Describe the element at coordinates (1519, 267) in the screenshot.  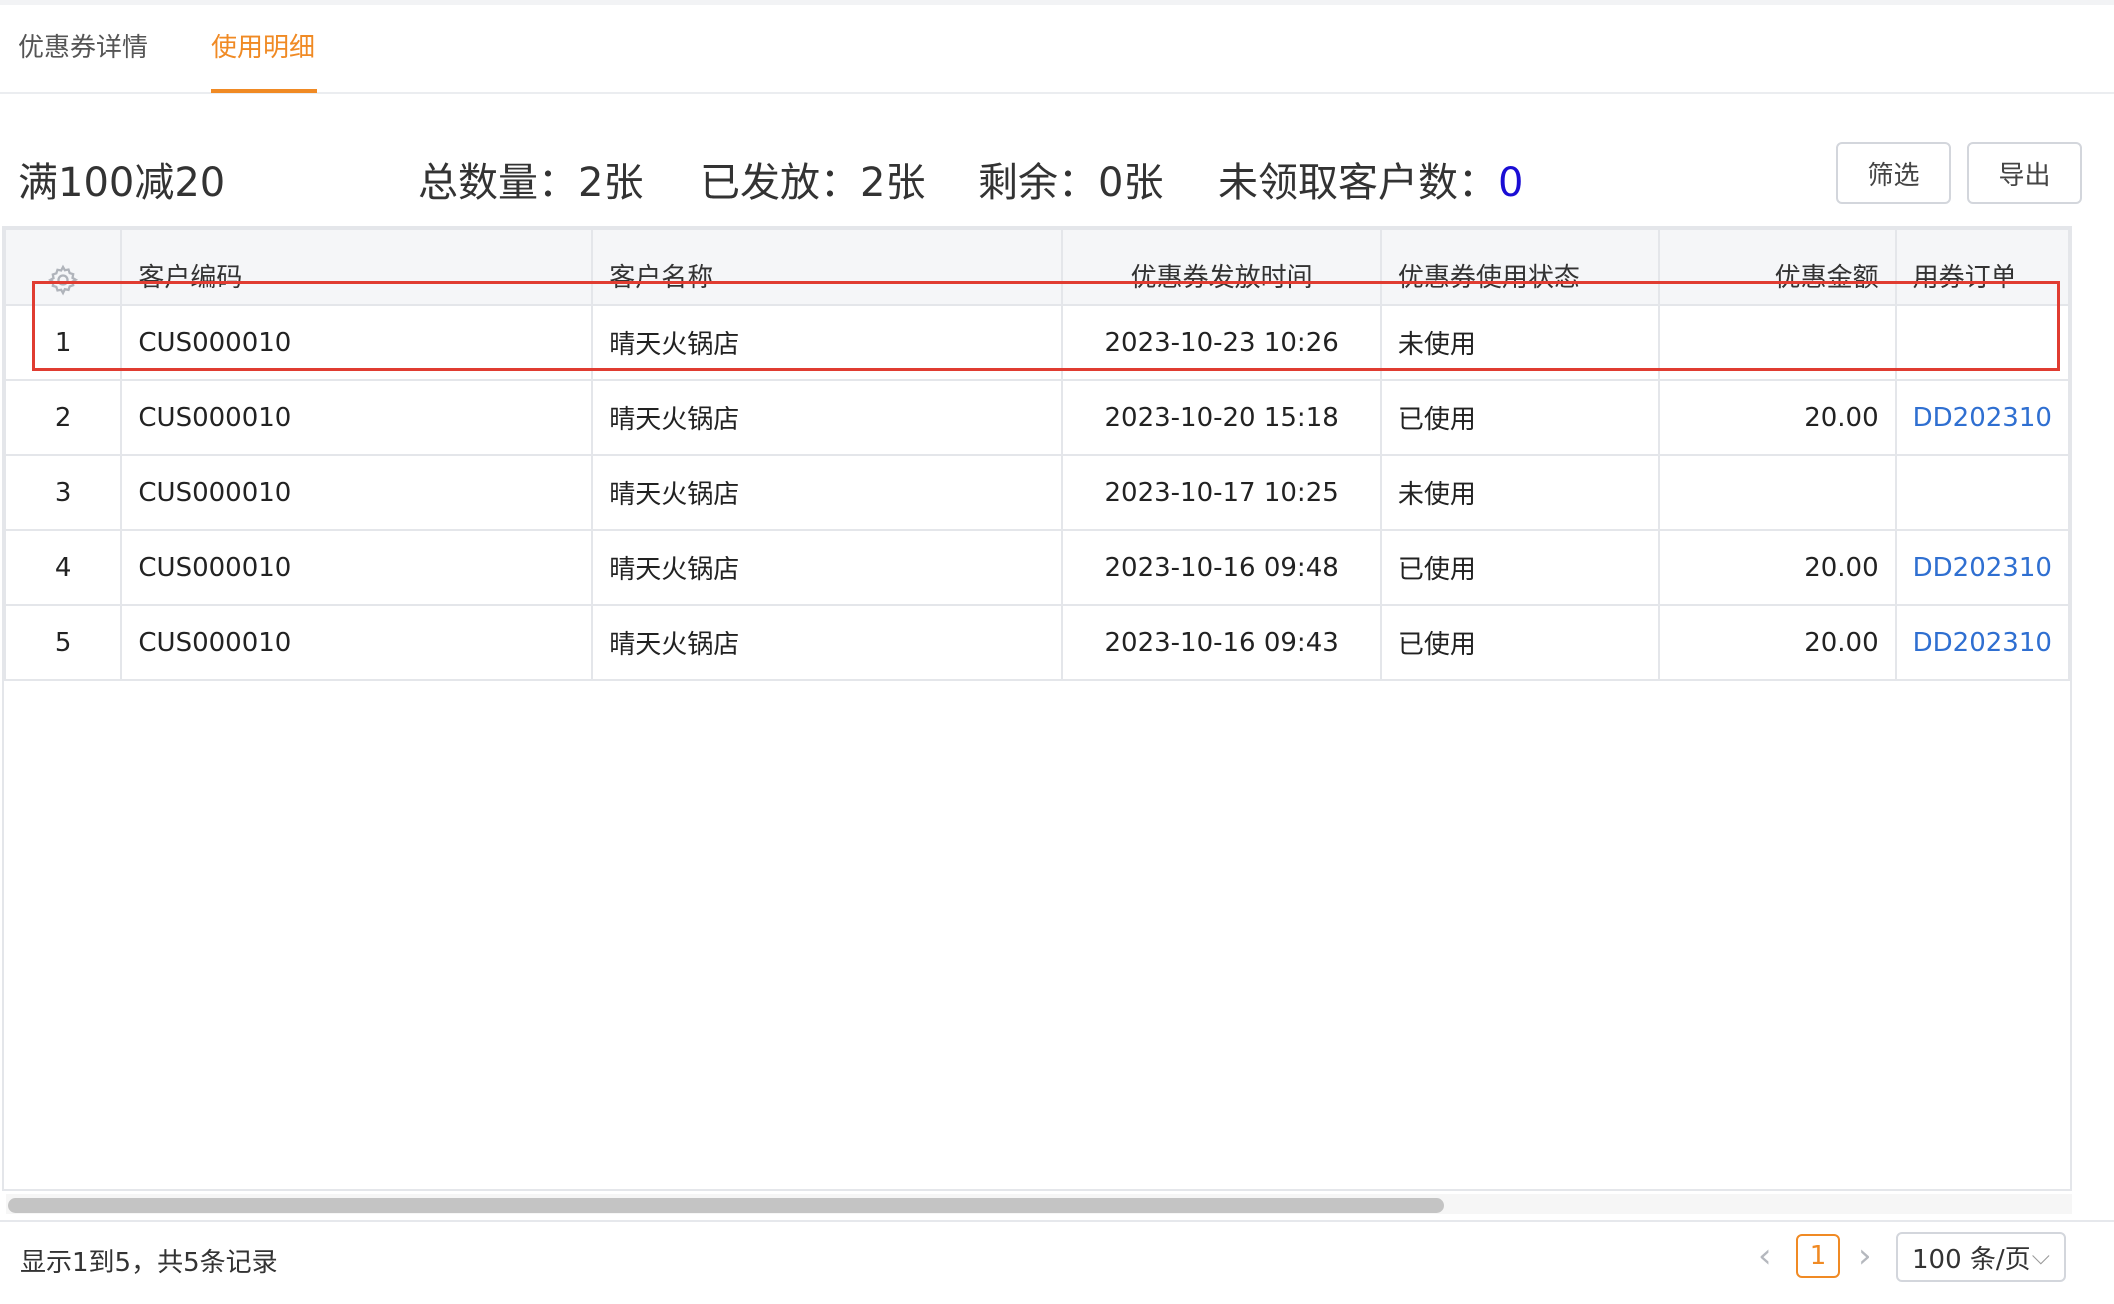
I see `column-header-usage-status: 优惠券使用状态` at that location.